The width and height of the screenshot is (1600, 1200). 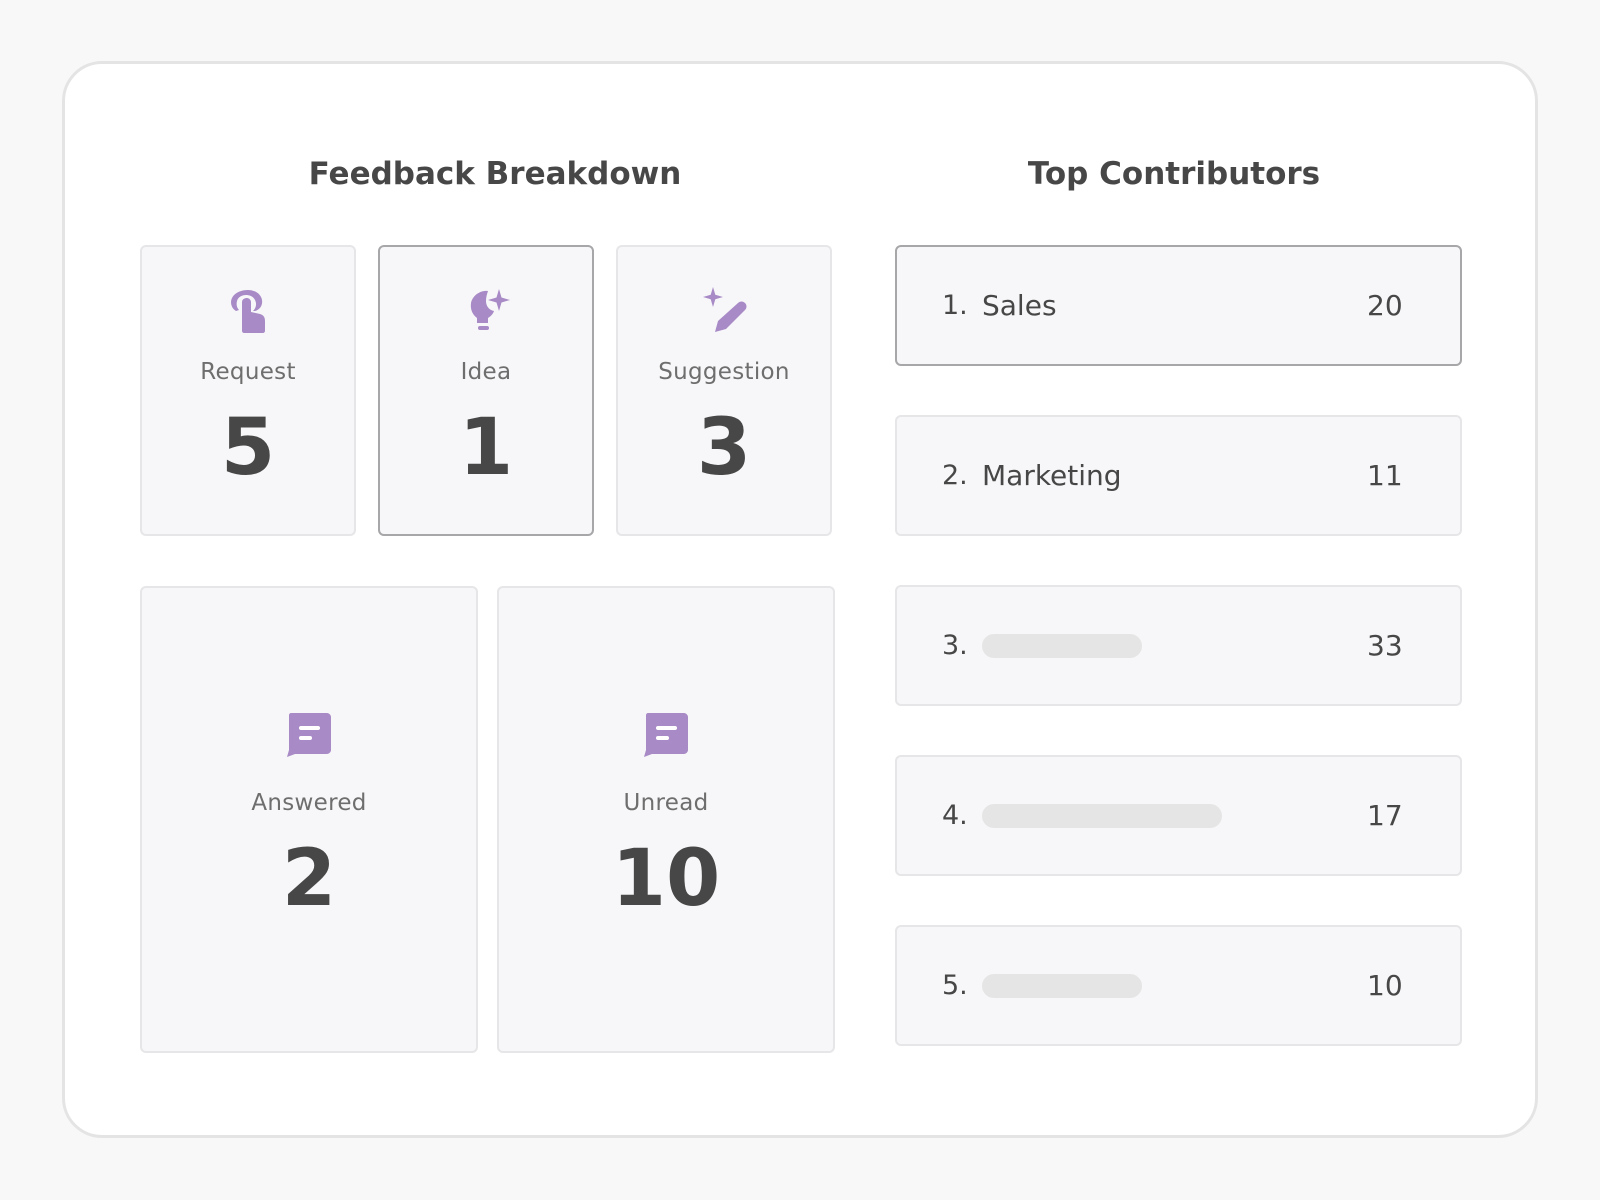 What do you see at coordinates (248, 372) in the screenshot?
I see `card-label: Request` at bounding box center [248, 372].